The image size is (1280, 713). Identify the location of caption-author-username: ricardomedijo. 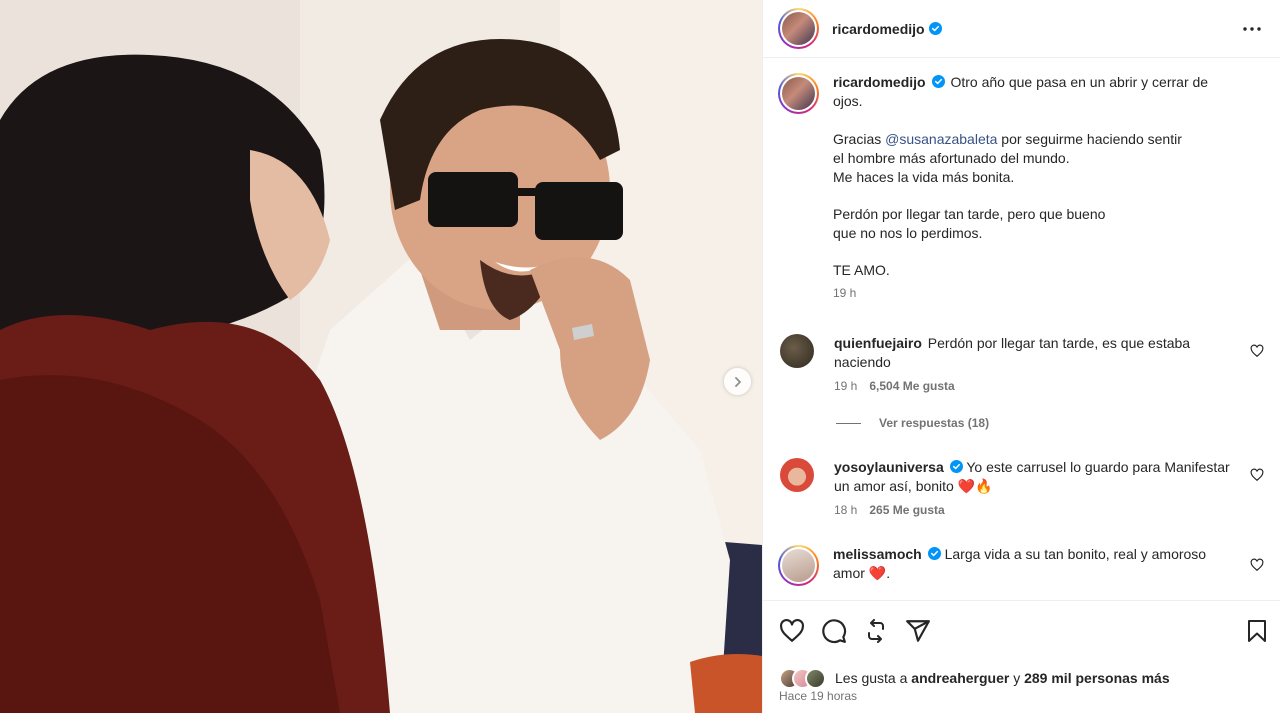
(879, 82).